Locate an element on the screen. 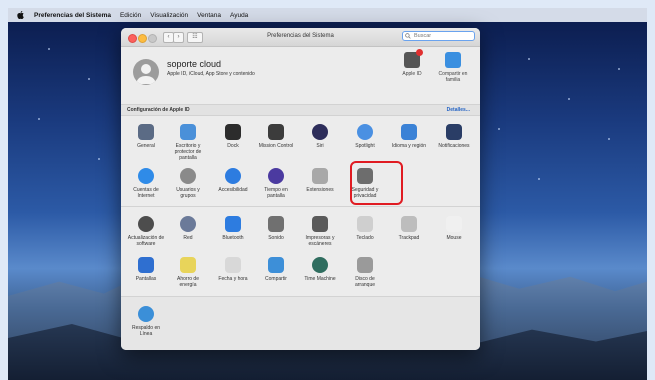 Image resolution: width=655 pixels, height=380 pixels. dock-icon is located at coordinates (233, 132).